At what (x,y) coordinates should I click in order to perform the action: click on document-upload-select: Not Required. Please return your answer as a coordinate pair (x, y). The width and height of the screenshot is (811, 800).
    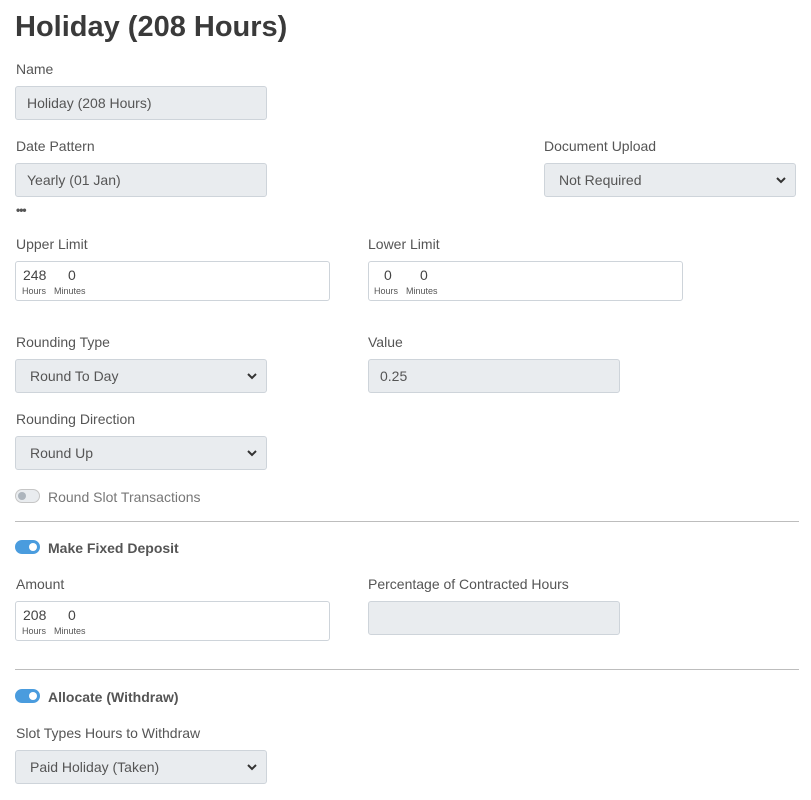
    Looking at the image, I should click on (670, 180).